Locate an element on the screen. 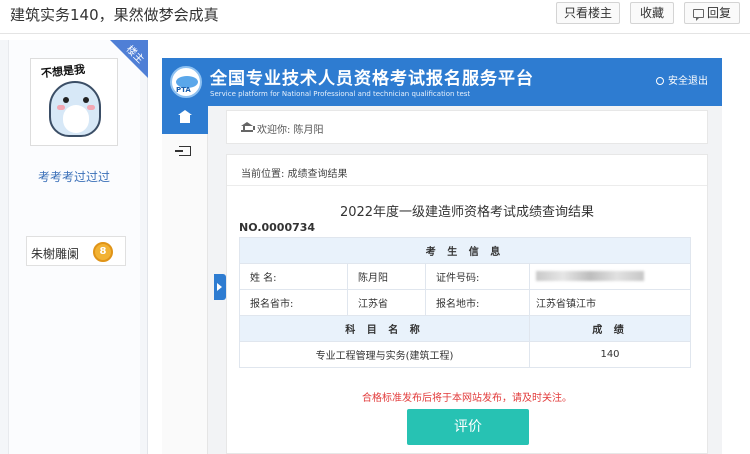  candidate-info-header: 考 生 信 息 is located at coordinates (465, 250).